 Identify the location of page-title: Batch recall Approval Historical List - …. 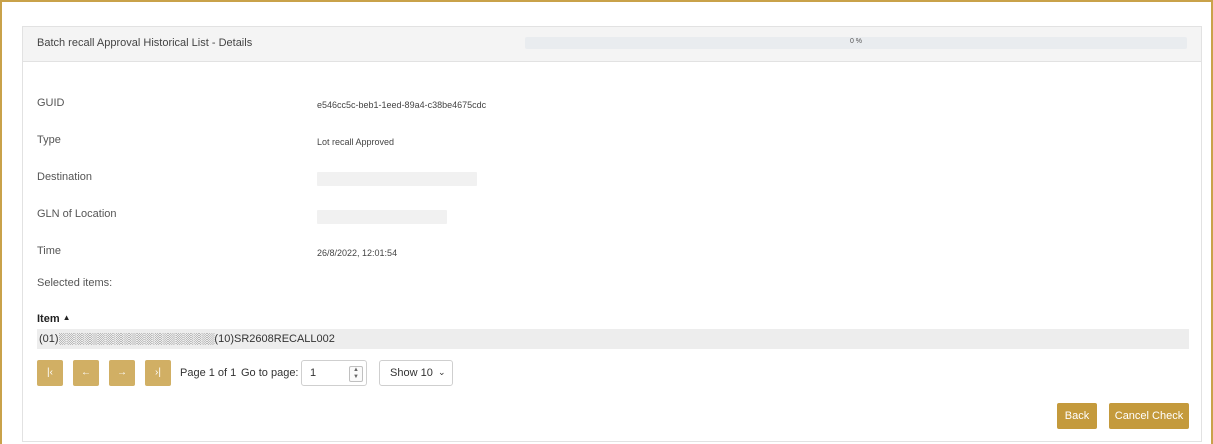
(145, 43).